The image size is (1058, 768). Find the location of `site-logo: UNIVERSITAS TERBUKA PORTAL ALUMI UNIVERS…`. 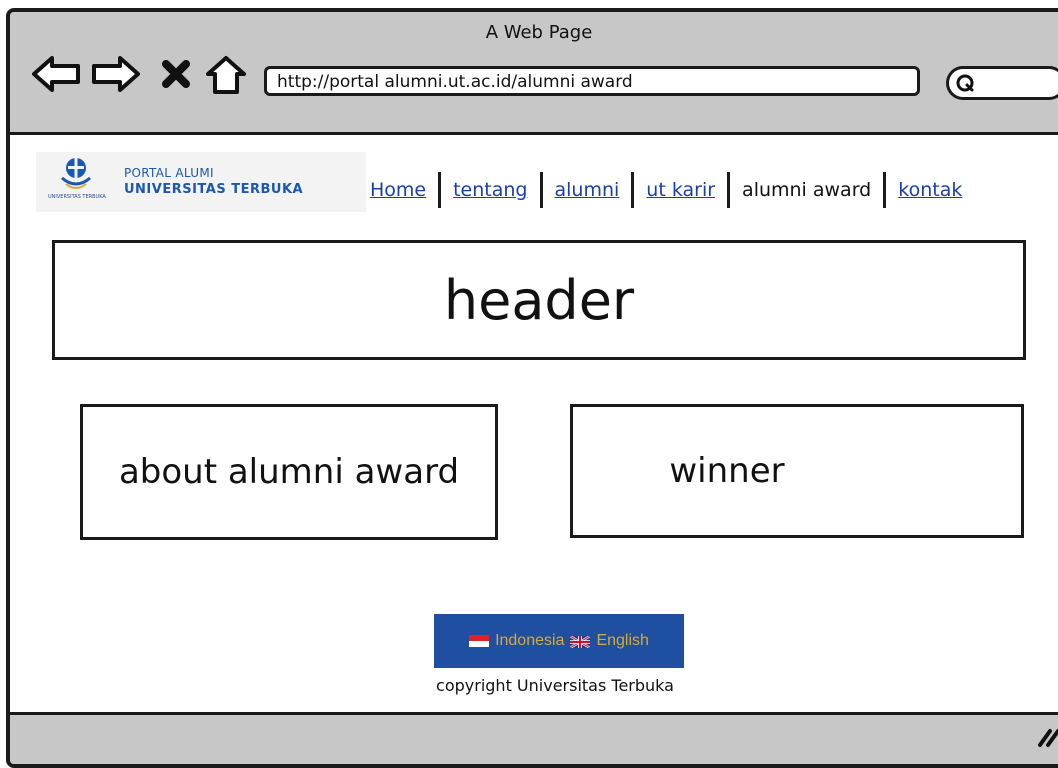

site-logo: UNIVERSITAS TERBUKA PORTAL ALUMI UNIVERS… is located at coordinates (201, 182).